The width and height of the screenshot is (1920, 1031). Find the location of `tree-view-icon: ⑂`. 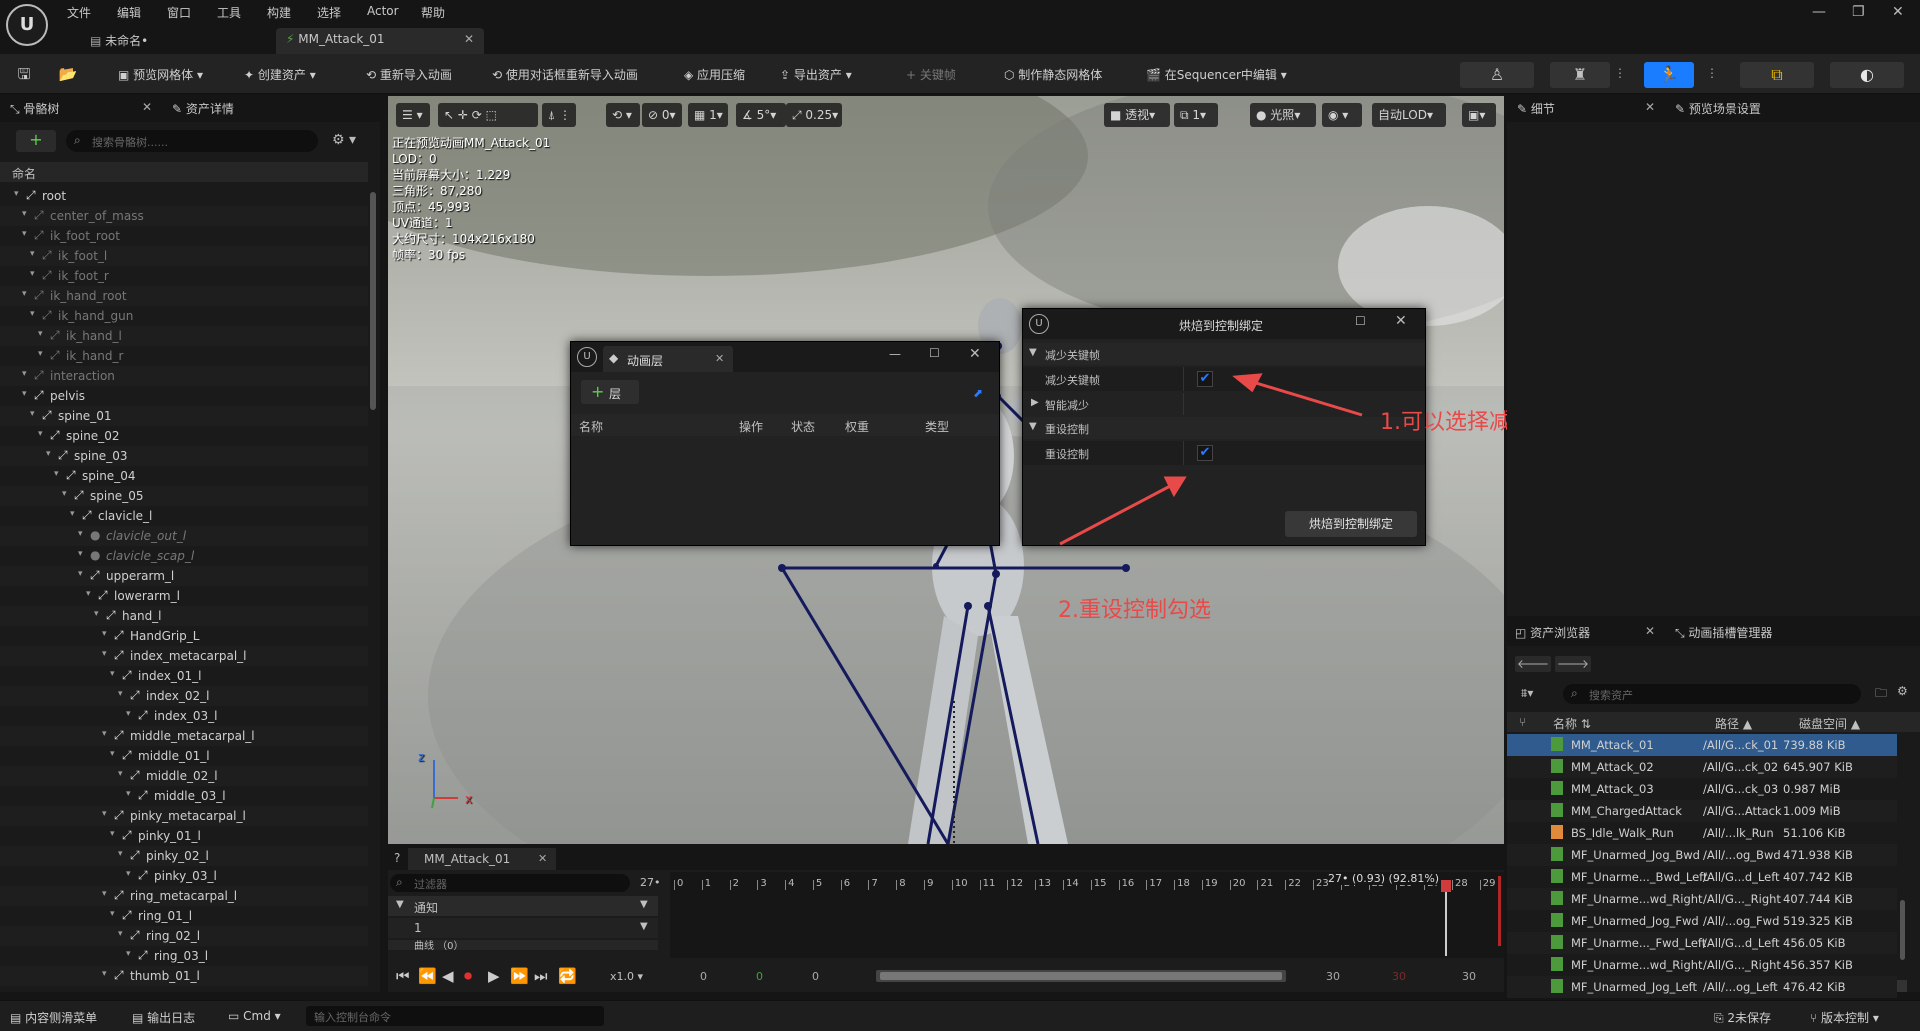

tree-view-icon: ⑂ is located at coordinates (1522, 722).